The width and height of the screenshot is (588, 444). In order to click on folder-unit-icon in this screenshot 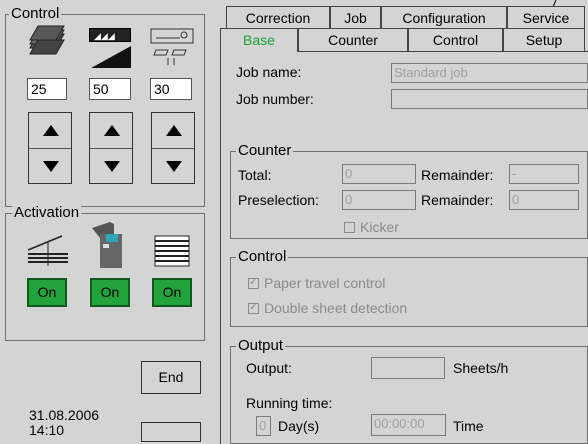, I will do `click(110, 246)`.